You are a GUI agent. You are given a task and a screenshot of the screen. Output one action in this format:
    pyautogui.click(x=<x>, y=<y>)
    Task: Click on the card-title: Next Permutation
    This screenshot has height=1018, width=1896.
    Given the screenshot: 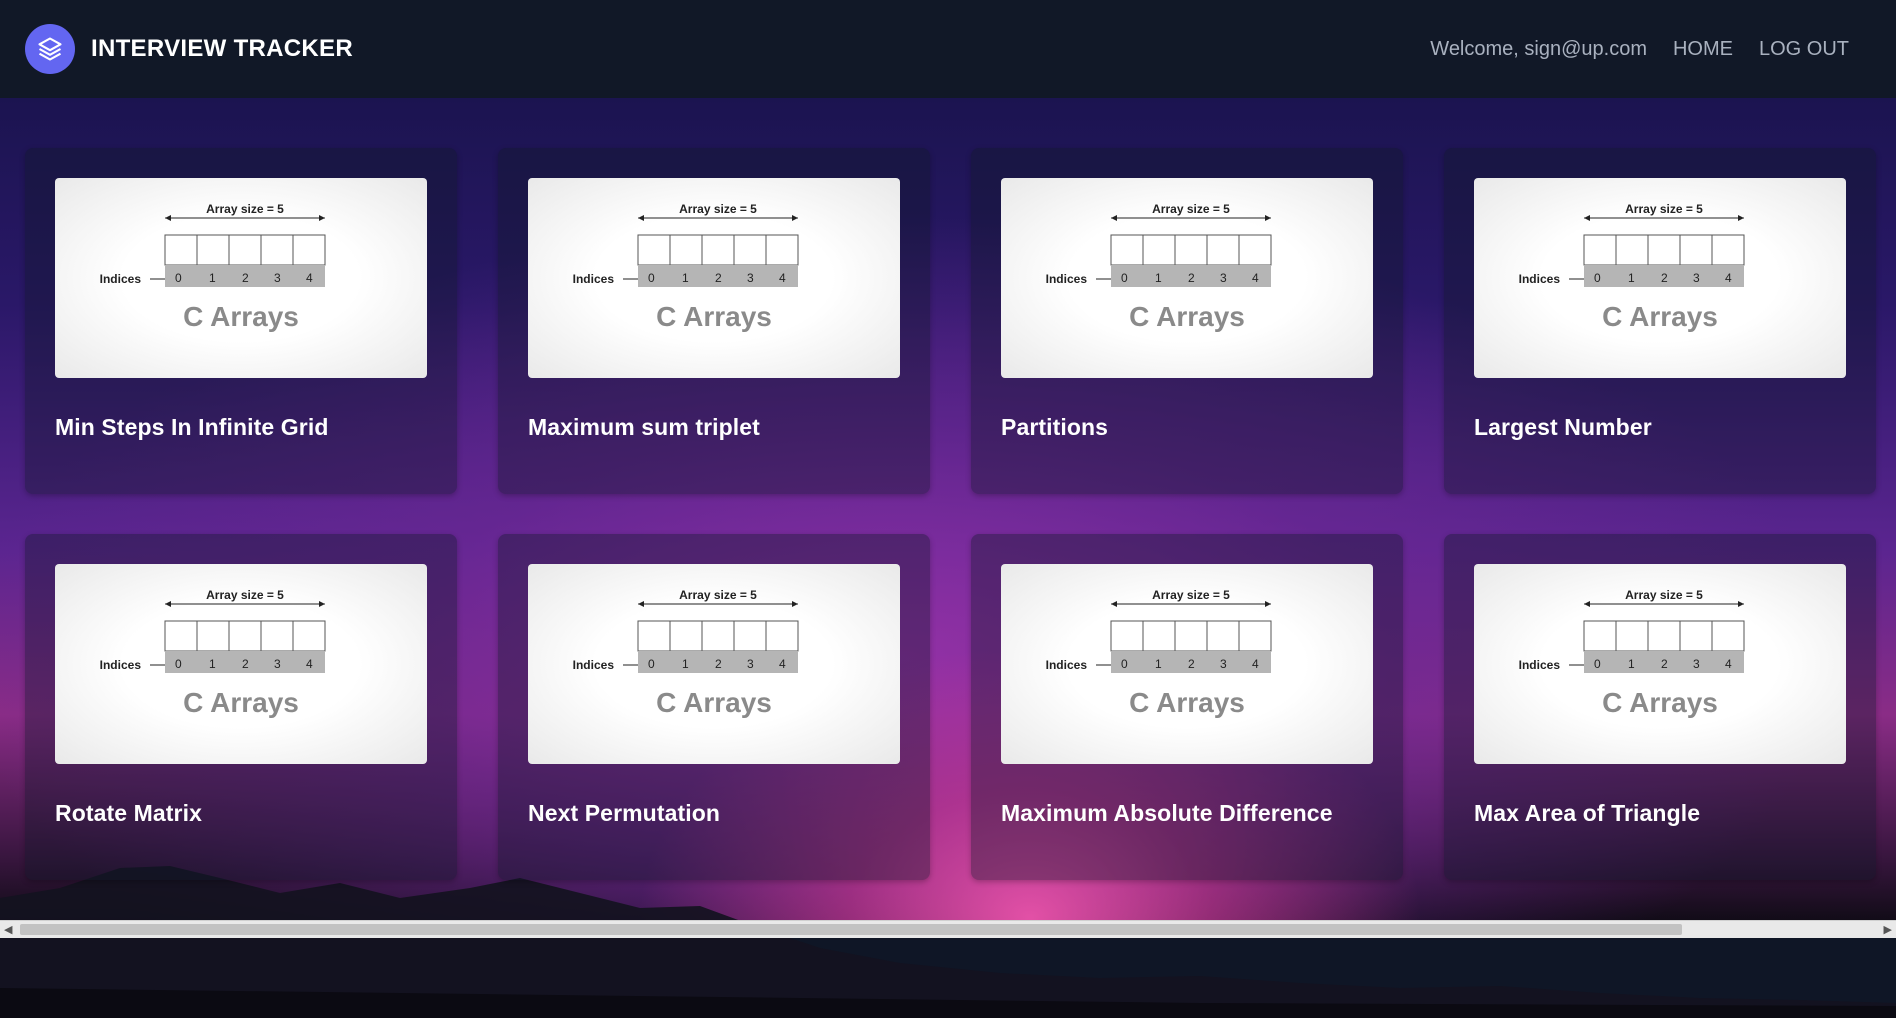 What is the action you would take?
    pyautogui.click(x=624, y=813)
    